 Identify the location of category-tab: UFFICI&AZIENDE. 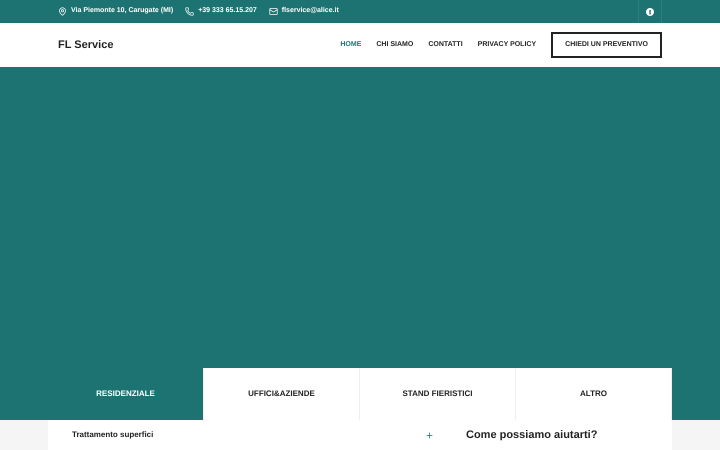
(282, 394).